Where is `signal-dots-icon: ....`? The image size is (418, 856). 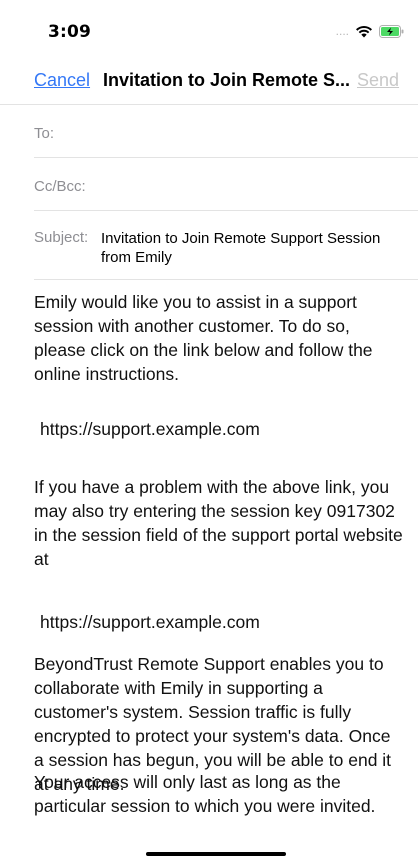 signal-dots-icon: .... is located at coordinates (342, 31).